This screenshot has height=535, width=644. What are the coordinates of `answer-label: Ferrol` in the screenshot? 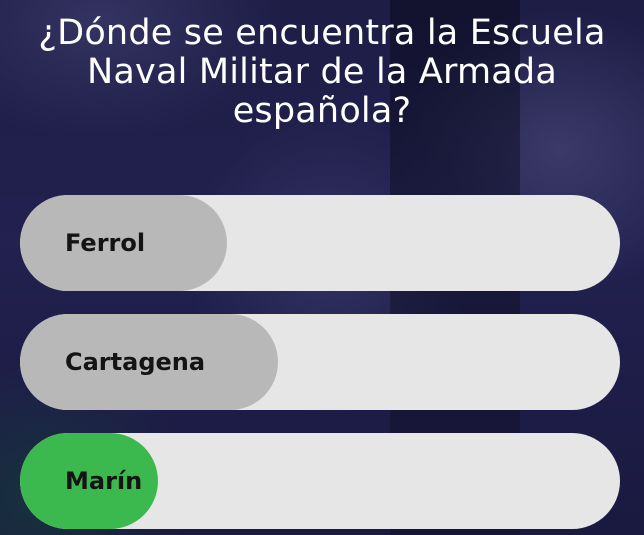 It's located at (105, 243).